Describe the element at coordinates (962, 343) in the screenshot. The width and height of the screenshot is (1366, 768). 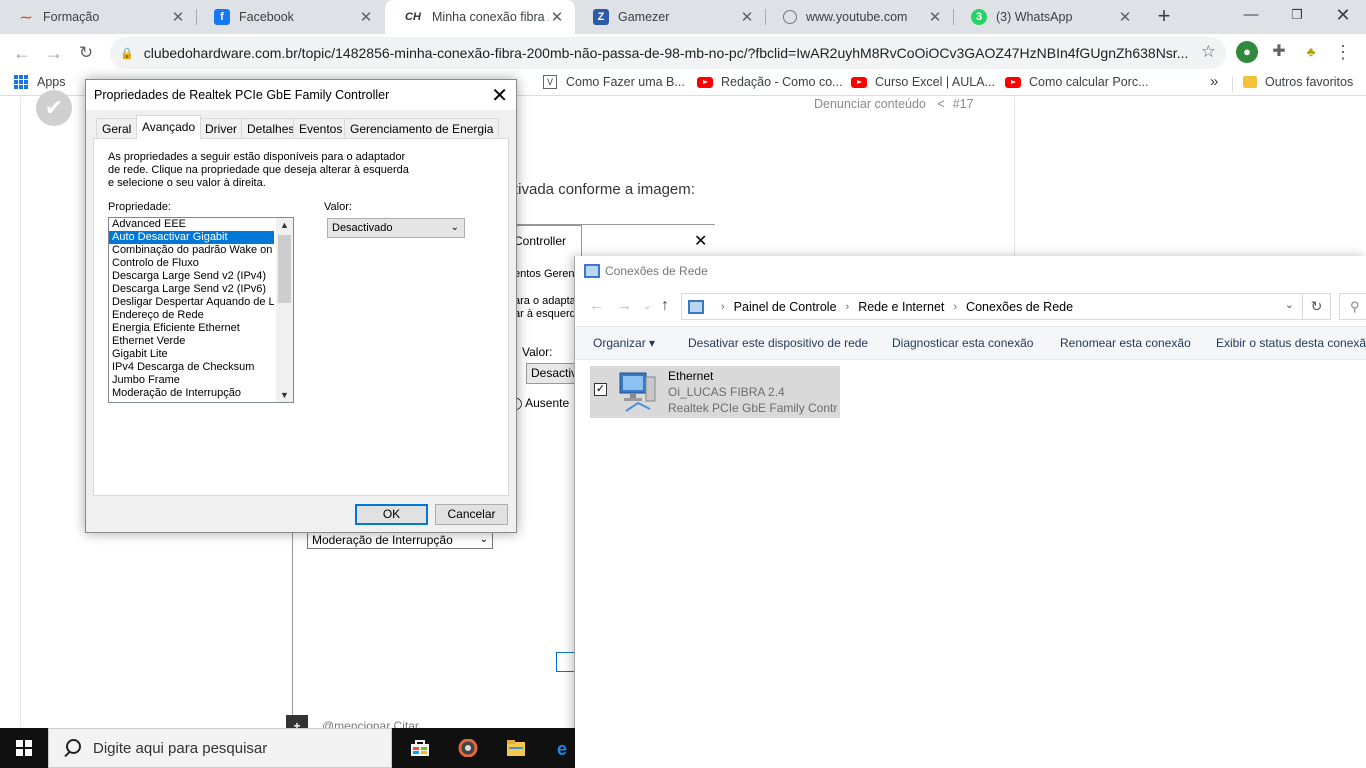
I see `diagnose-connection-button: Diagnosticar esta conexão` at that location.